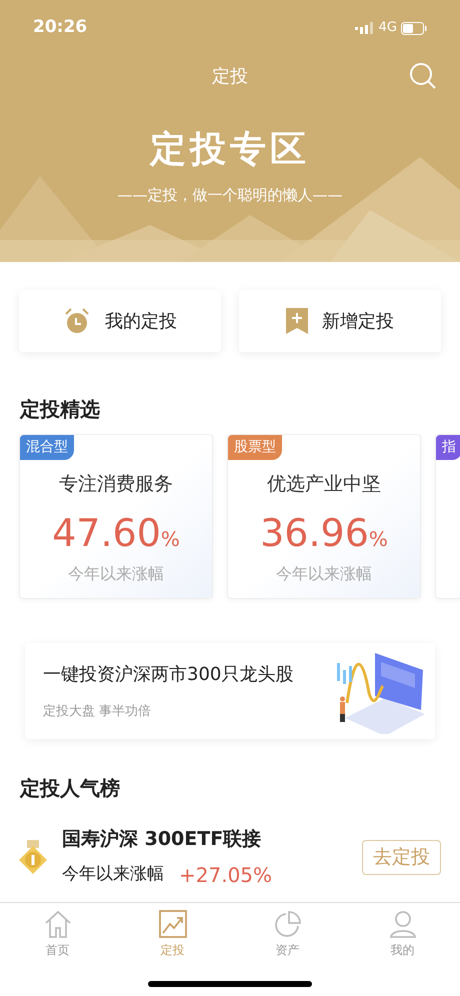  I want to click on return-value: 47.60%, so click(116, 533).